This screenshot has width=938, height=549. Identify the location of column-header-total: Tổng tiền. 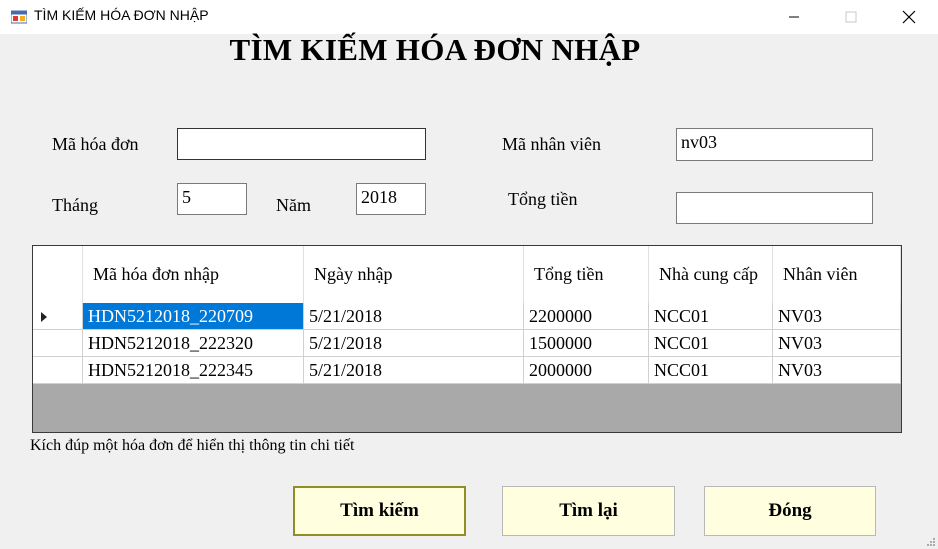
(586, 274).